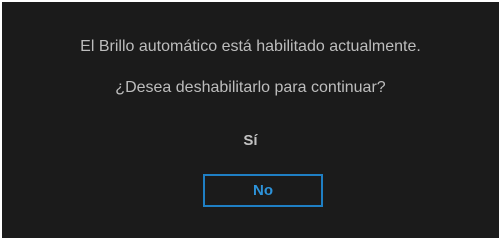 The height and width of the screenshot is (240, 501). Describe the element at coordinates (250, 87) in the screenshot. I see `dialog-message-question: ¿Desea deshabilitarlo para continuar?` at that location.